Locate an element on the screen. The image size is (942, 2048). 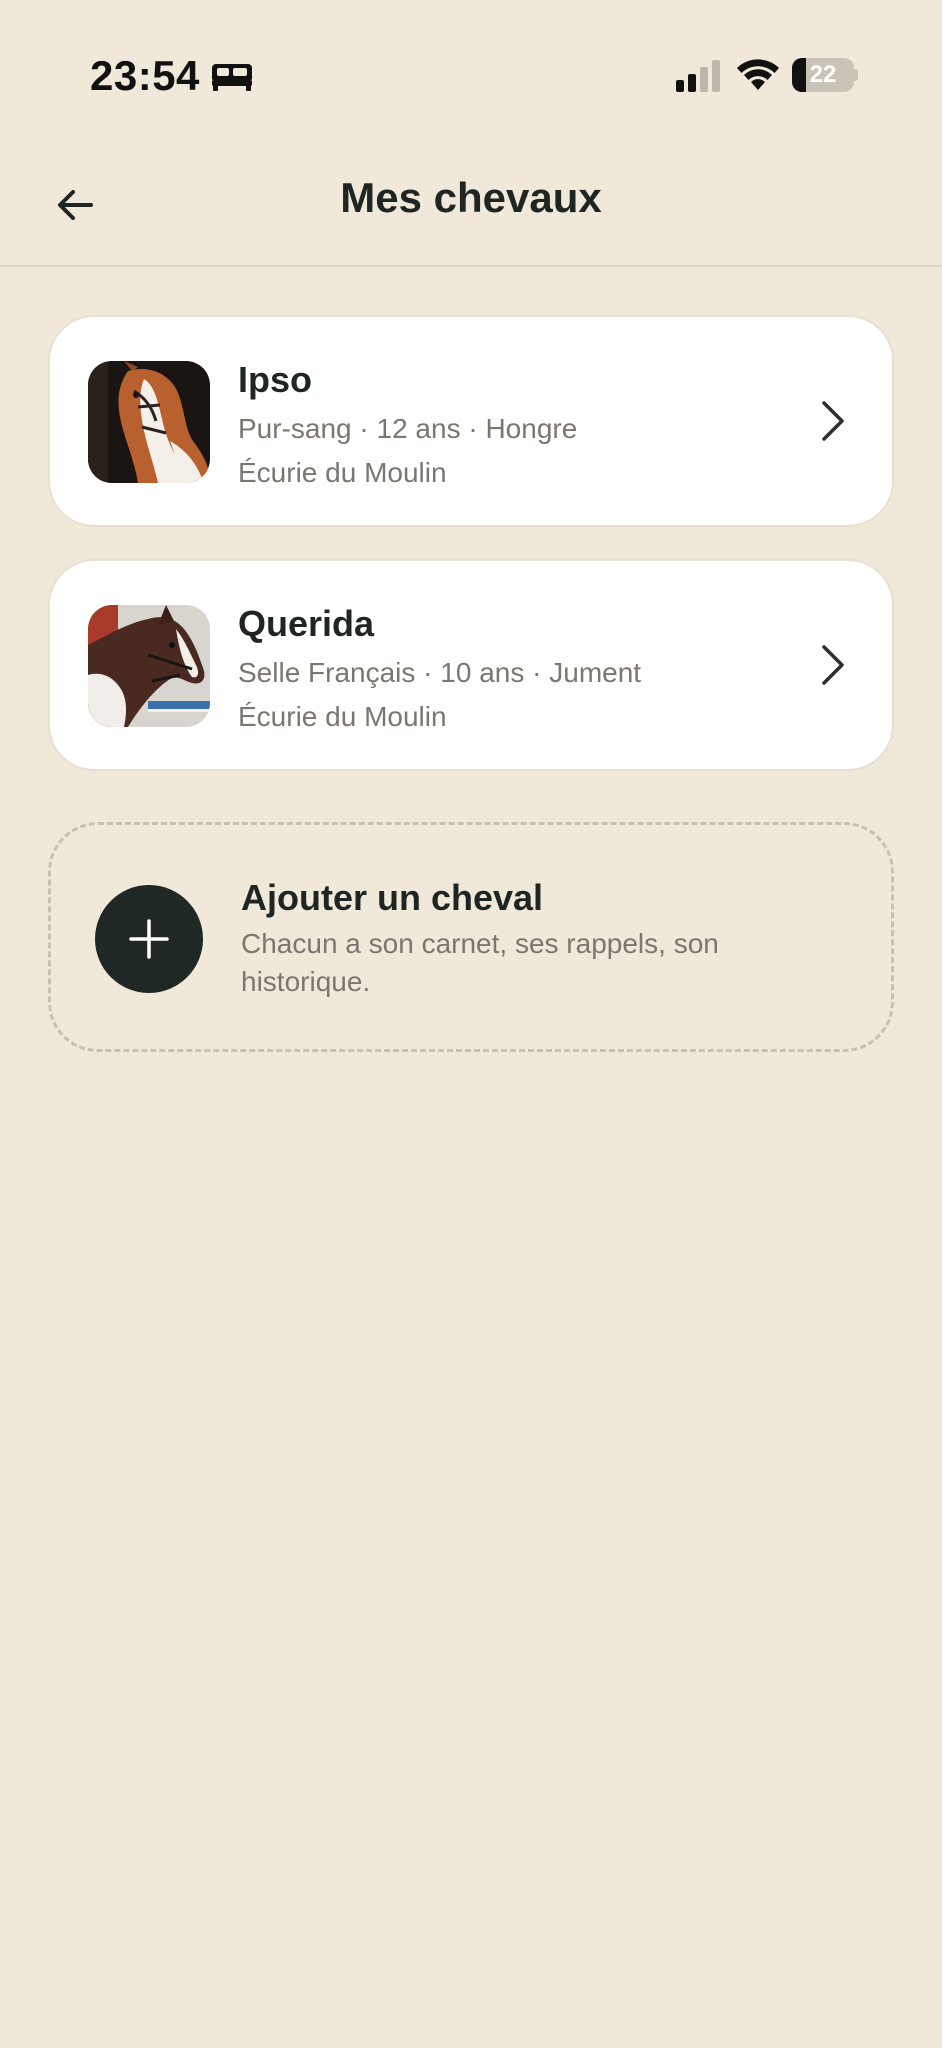
status-bar: 23:54 22 is located at coordinates (471, 70).